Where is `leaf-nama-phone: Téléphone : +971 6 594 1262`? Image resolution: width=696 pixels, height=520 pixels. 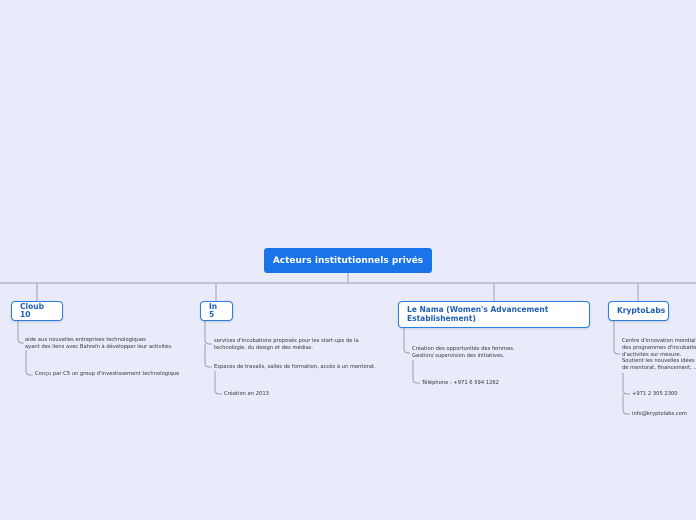
leaf-nama-phone: Téléphone : +971 6 594 1262 is located at coordinates (460, 383).